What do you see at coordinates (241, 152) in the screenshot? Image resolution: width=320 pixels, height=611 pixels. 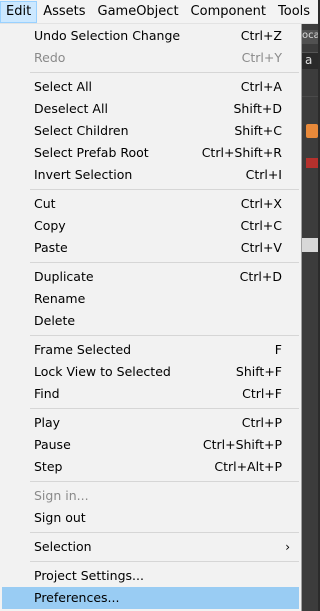 I see `menu-item-shortcut: Ctrl+Shift+R` at bounding box center [241, 152].